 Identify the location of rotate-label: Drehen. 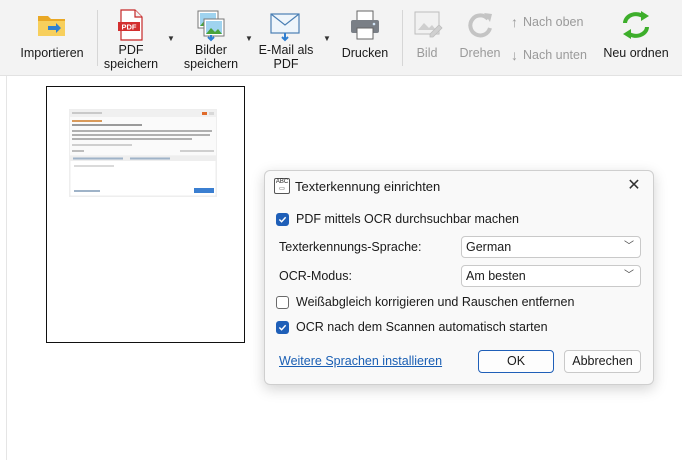
(480, 53).